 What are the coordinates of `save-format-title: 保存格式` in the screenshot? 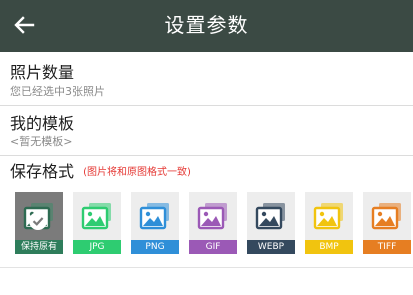 It's located at (42, 171).